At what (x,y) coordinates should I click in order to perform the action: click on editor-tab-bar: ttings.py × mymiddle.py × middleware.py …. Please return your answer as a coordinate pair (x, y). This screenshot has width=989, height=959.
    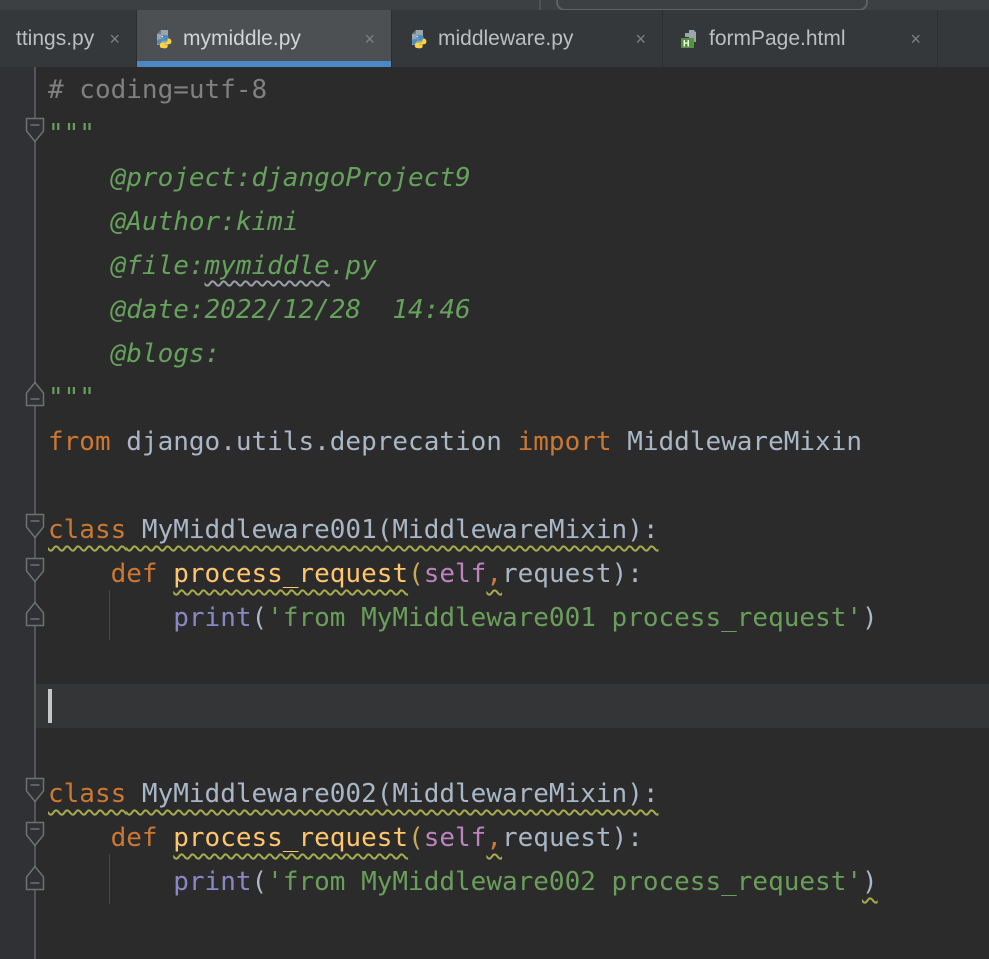
    Looking at the image, I should click on (494, 38).